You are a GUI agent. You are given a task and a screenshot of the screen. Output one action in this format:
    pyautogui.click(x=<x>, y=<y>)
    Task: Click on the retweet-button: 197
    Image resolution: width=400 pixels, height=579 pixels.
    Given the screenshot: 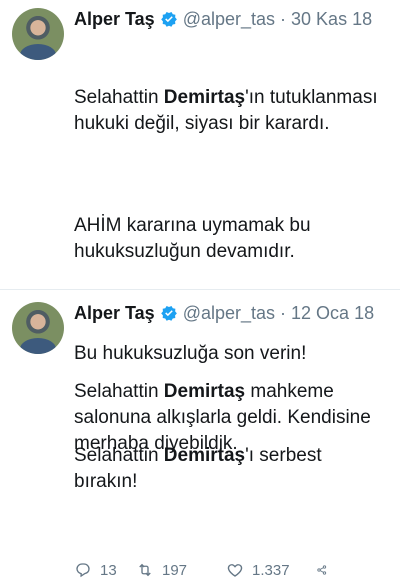 What is the action you would take?
    pyautogui.click(x=181, y=570)
    